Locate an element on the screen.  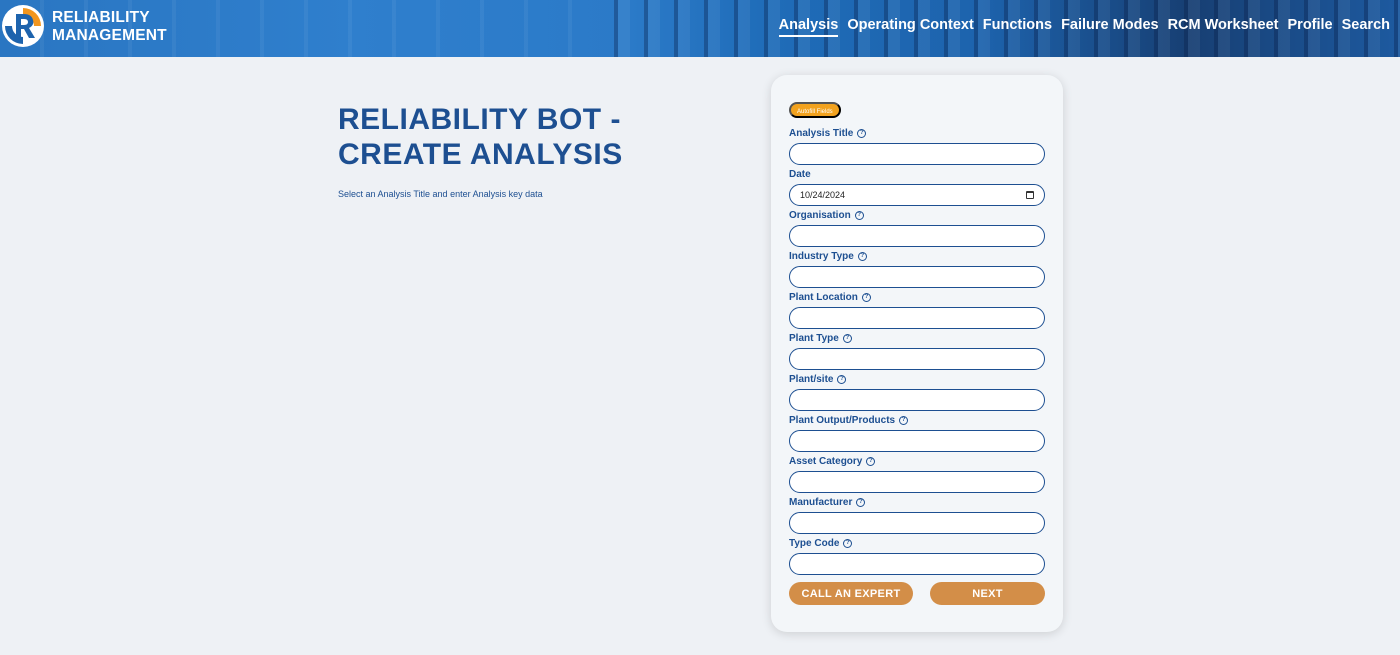
field-plant-location: Plant Location? is located at coordinates (917, 309).